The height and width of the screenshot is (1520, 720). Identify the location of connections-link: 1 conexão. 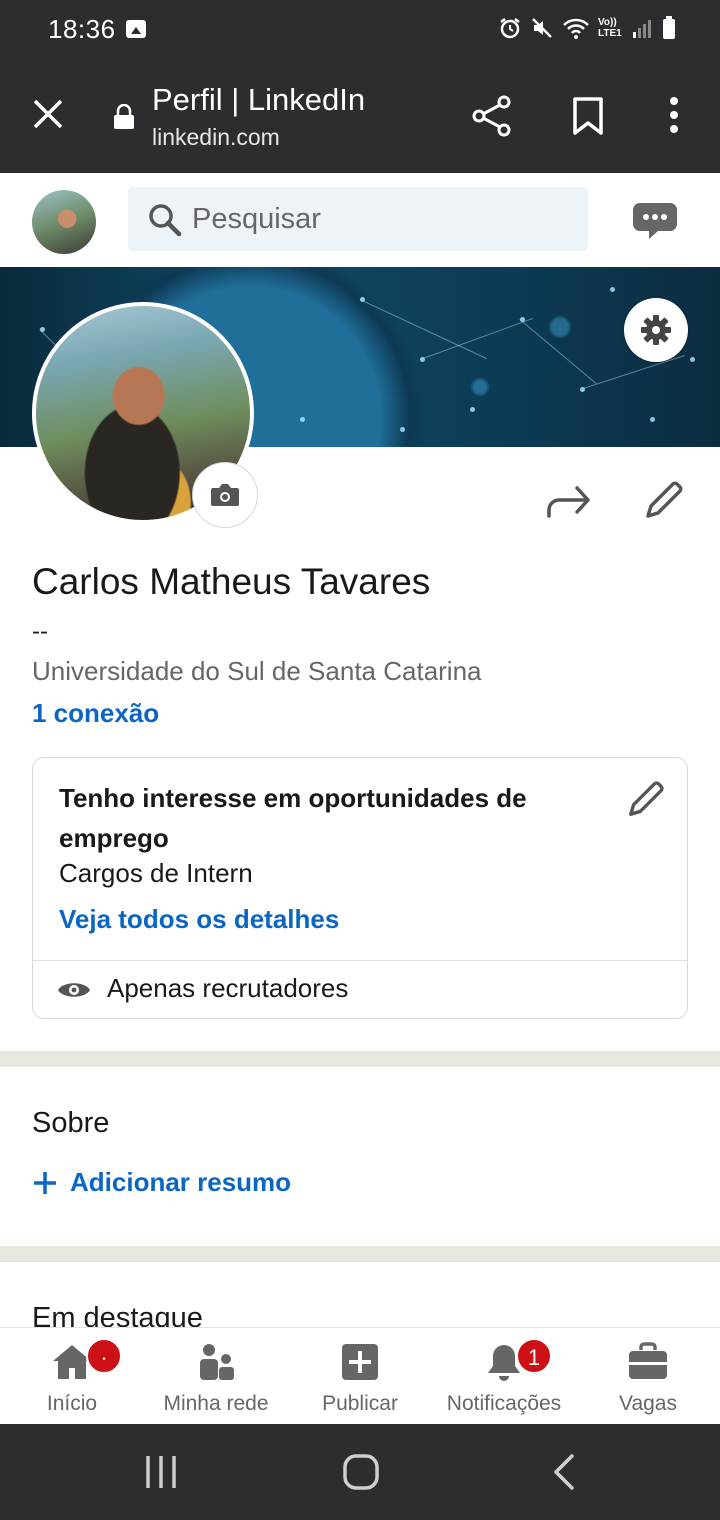
(95, 713).